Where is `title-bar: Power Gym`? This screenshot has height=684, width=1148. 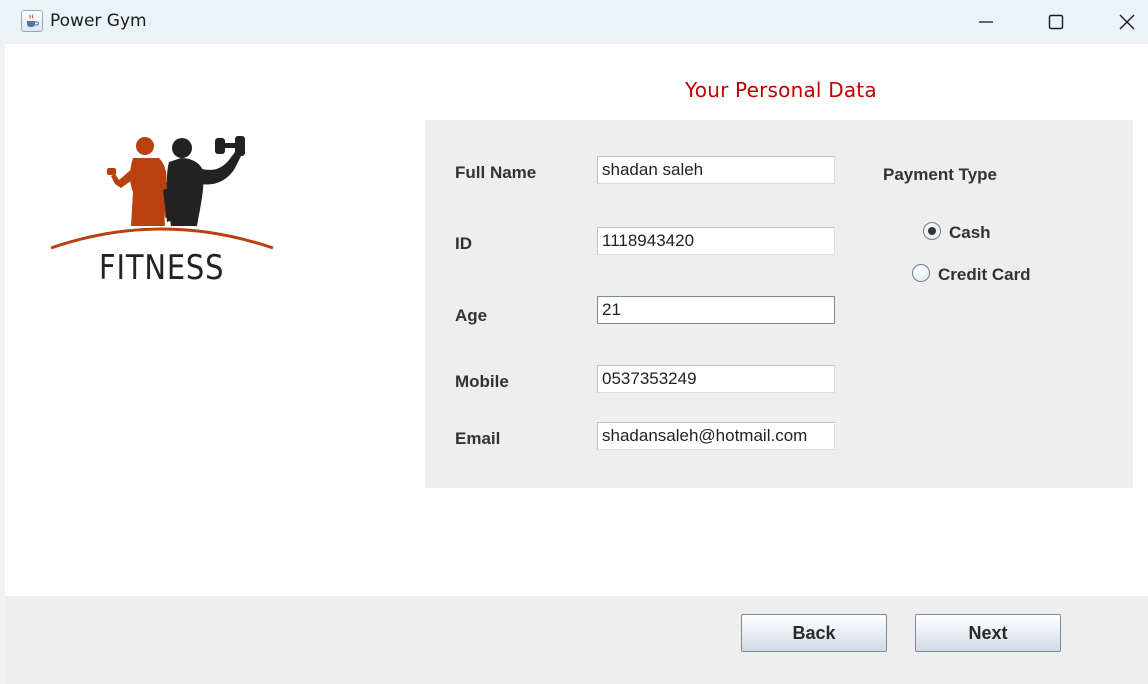
title-bar: Power Gym is located at coordinates (576, 22).